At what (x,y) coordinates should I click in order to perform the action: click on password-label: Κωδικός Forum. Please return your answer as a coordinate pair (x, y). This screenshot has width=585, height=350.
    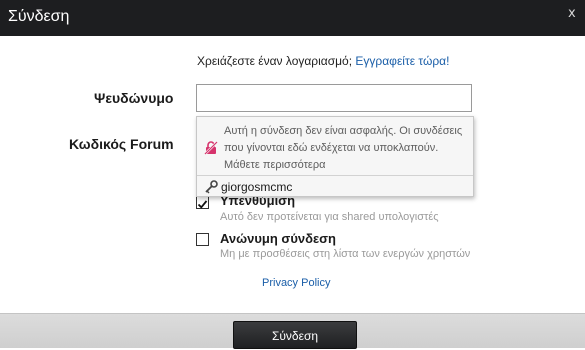
    Looking at the image, I should click on (121, 144).